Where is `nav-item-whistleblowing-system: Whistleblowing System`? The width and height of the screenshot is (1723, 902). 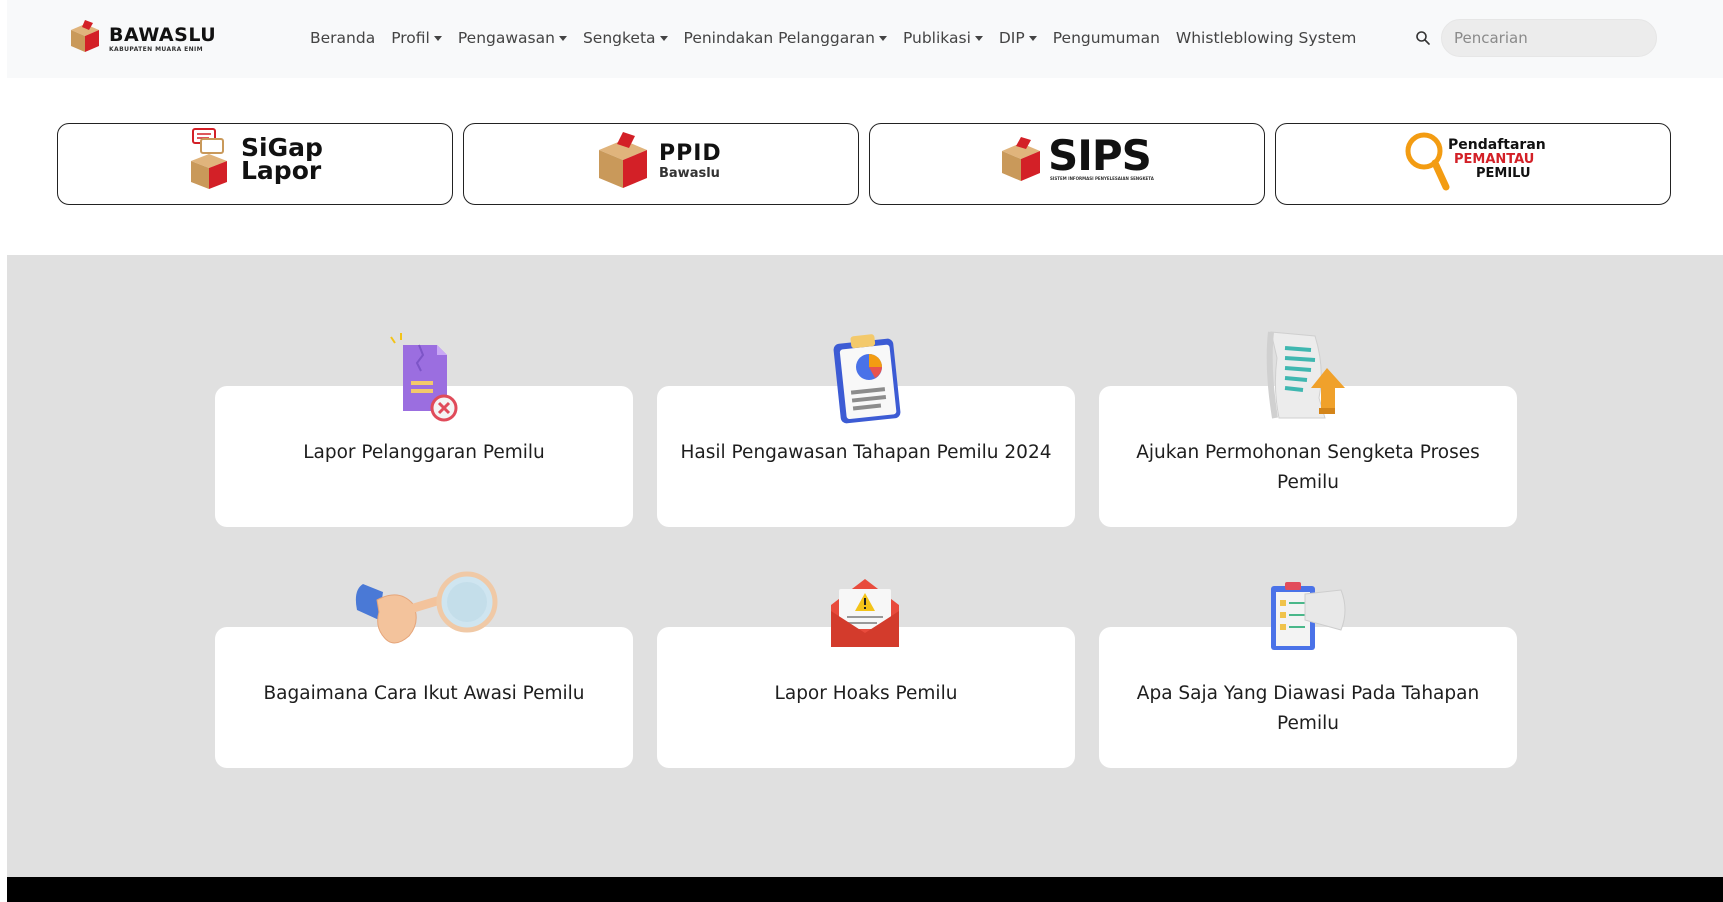 nav-item-whistleblowing-system: Whistleblowing System is located at coordinates (1266, 38).